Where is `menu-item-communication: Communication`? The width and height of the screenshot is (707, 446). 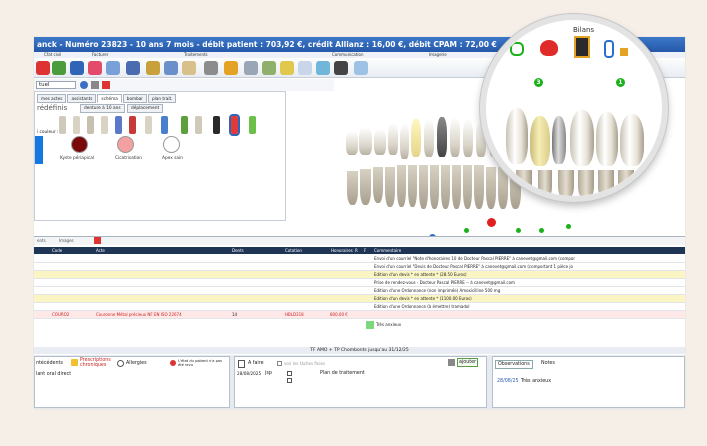 menu-item-communication: Communication is located at coordinates (348, 54).